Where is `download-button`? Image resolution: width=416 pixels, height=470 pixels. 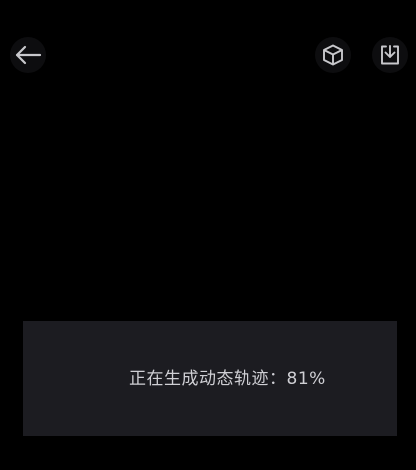 download-button is located at coordinates (390, 55).